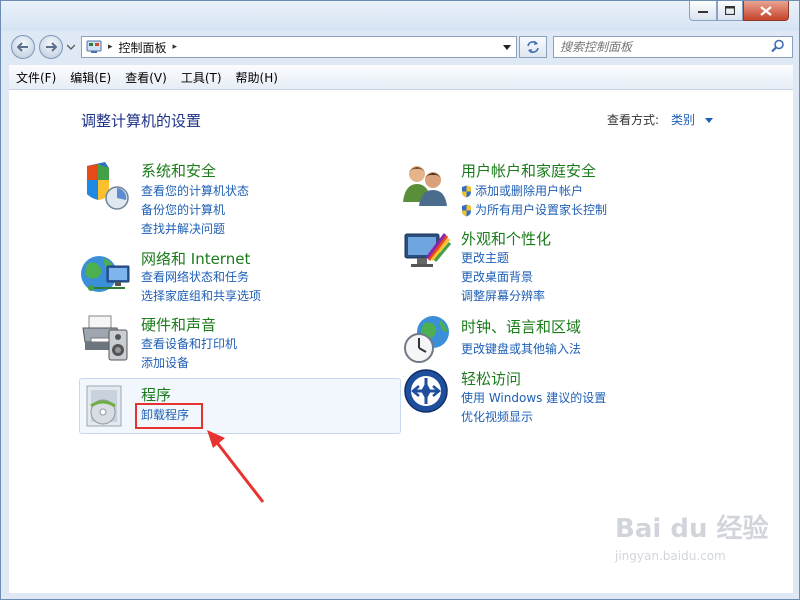 This screenshot has width=800, height=600. What do you see at coordinates (497, 416) in the screenshot?
I see `link-optimize-visual-display: 优化视频显示` at bounding box center [497, 416].